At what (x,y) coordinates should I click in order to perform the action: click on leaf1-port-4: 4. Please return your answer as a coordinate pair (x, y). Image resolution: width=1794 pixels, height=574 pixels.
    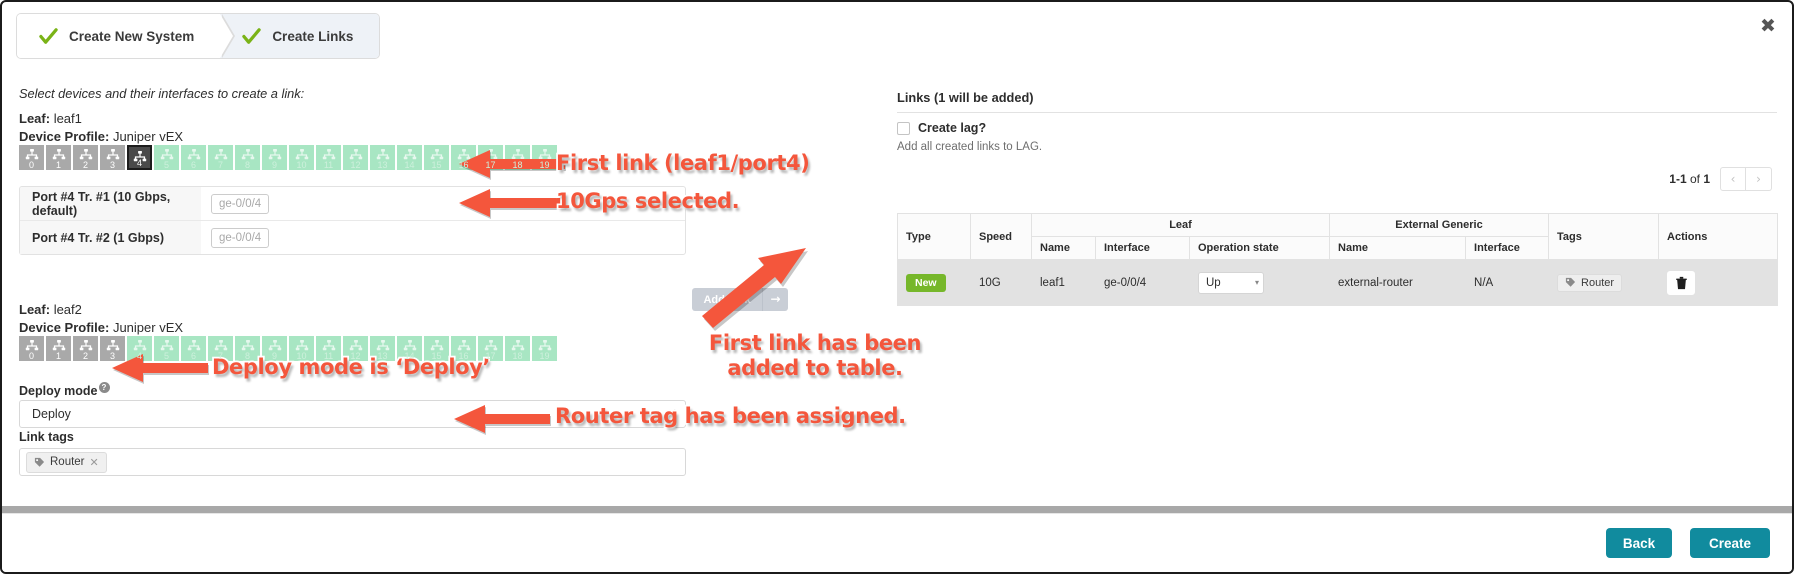
    Looking at the image, I should click on (139, 157).